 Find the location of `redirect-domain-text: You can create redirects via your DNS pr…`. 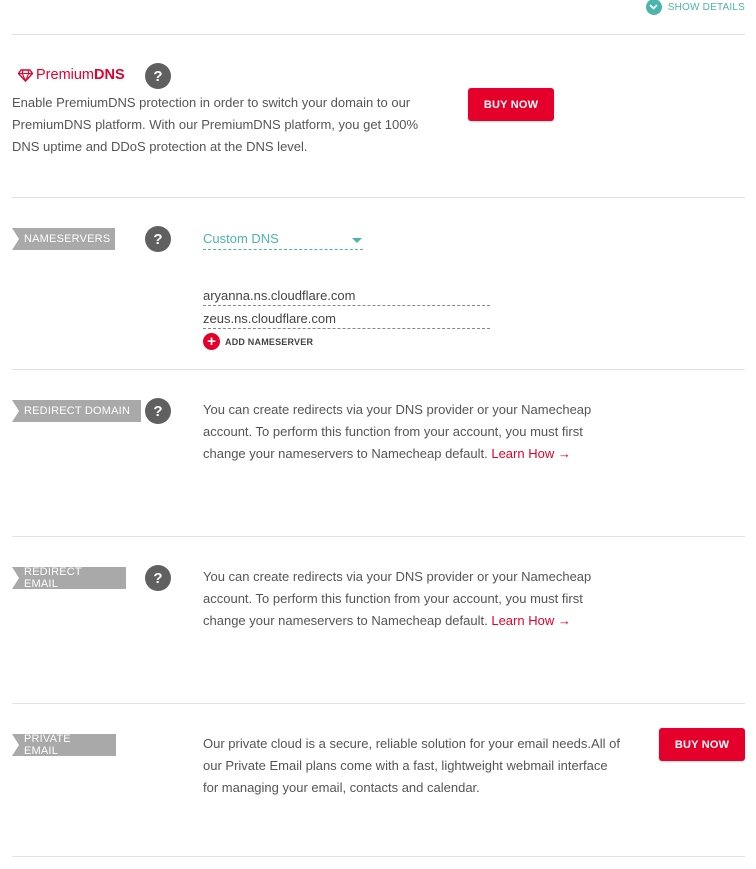

redirect-domain-text: You can create redirects via your DNS pr… is located at coordinates (403, 432).